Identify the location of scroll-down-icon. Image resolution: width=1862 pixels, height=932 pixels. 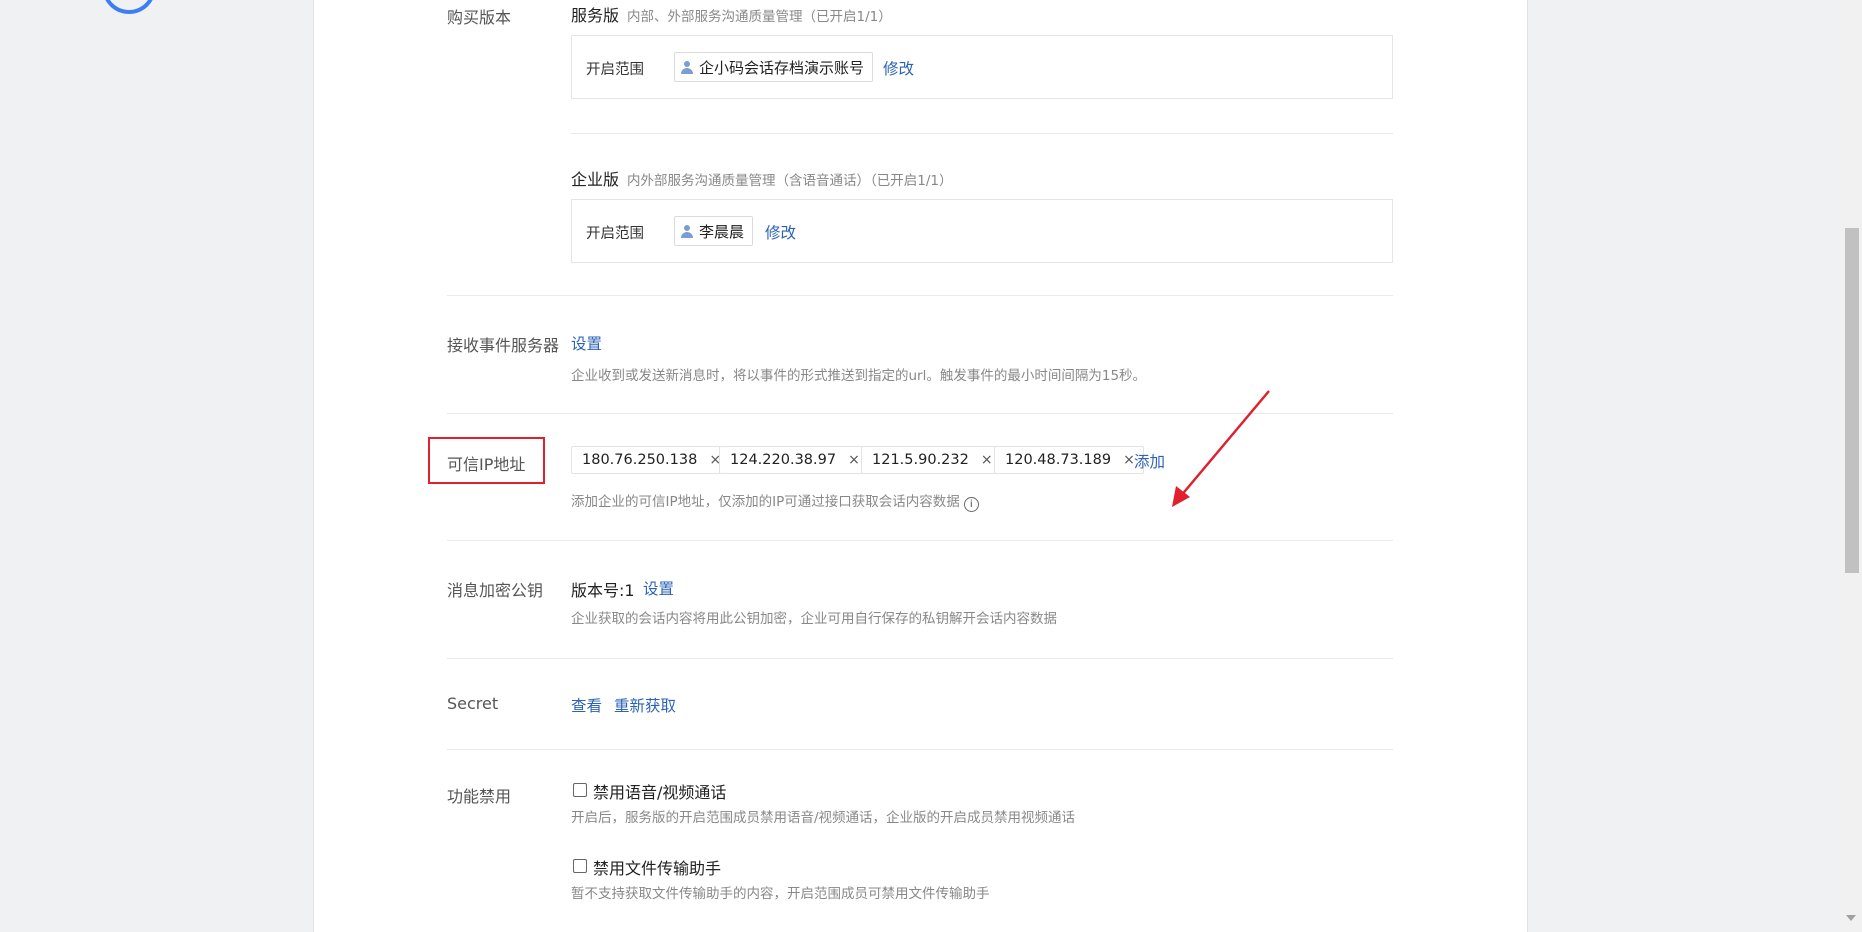
(1851, 918).